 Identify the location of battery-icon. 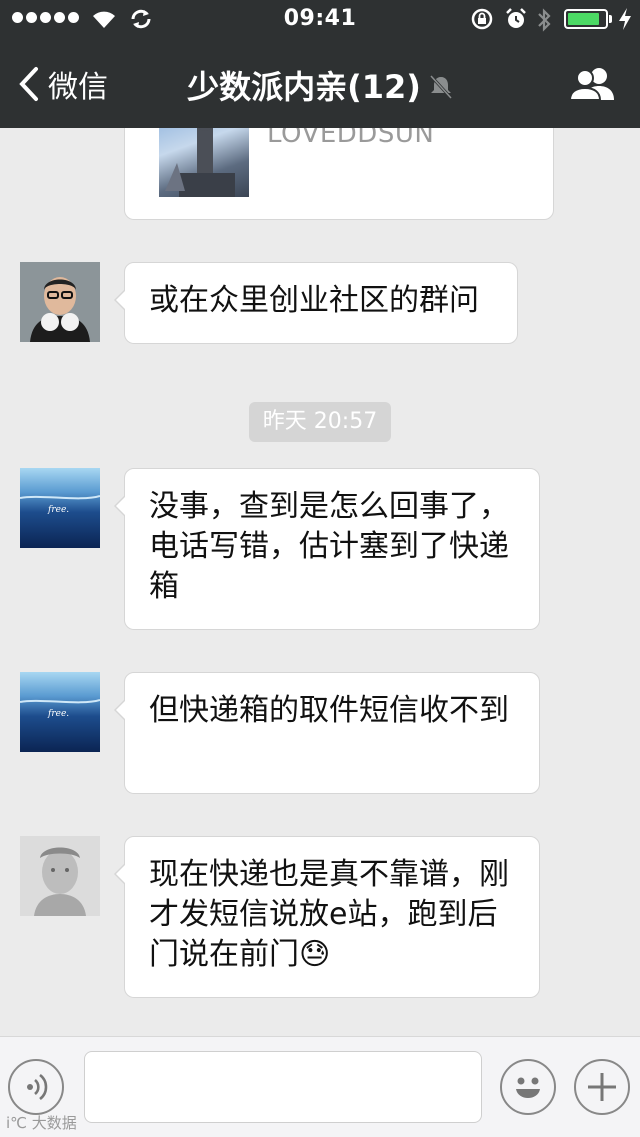
(586, 19).